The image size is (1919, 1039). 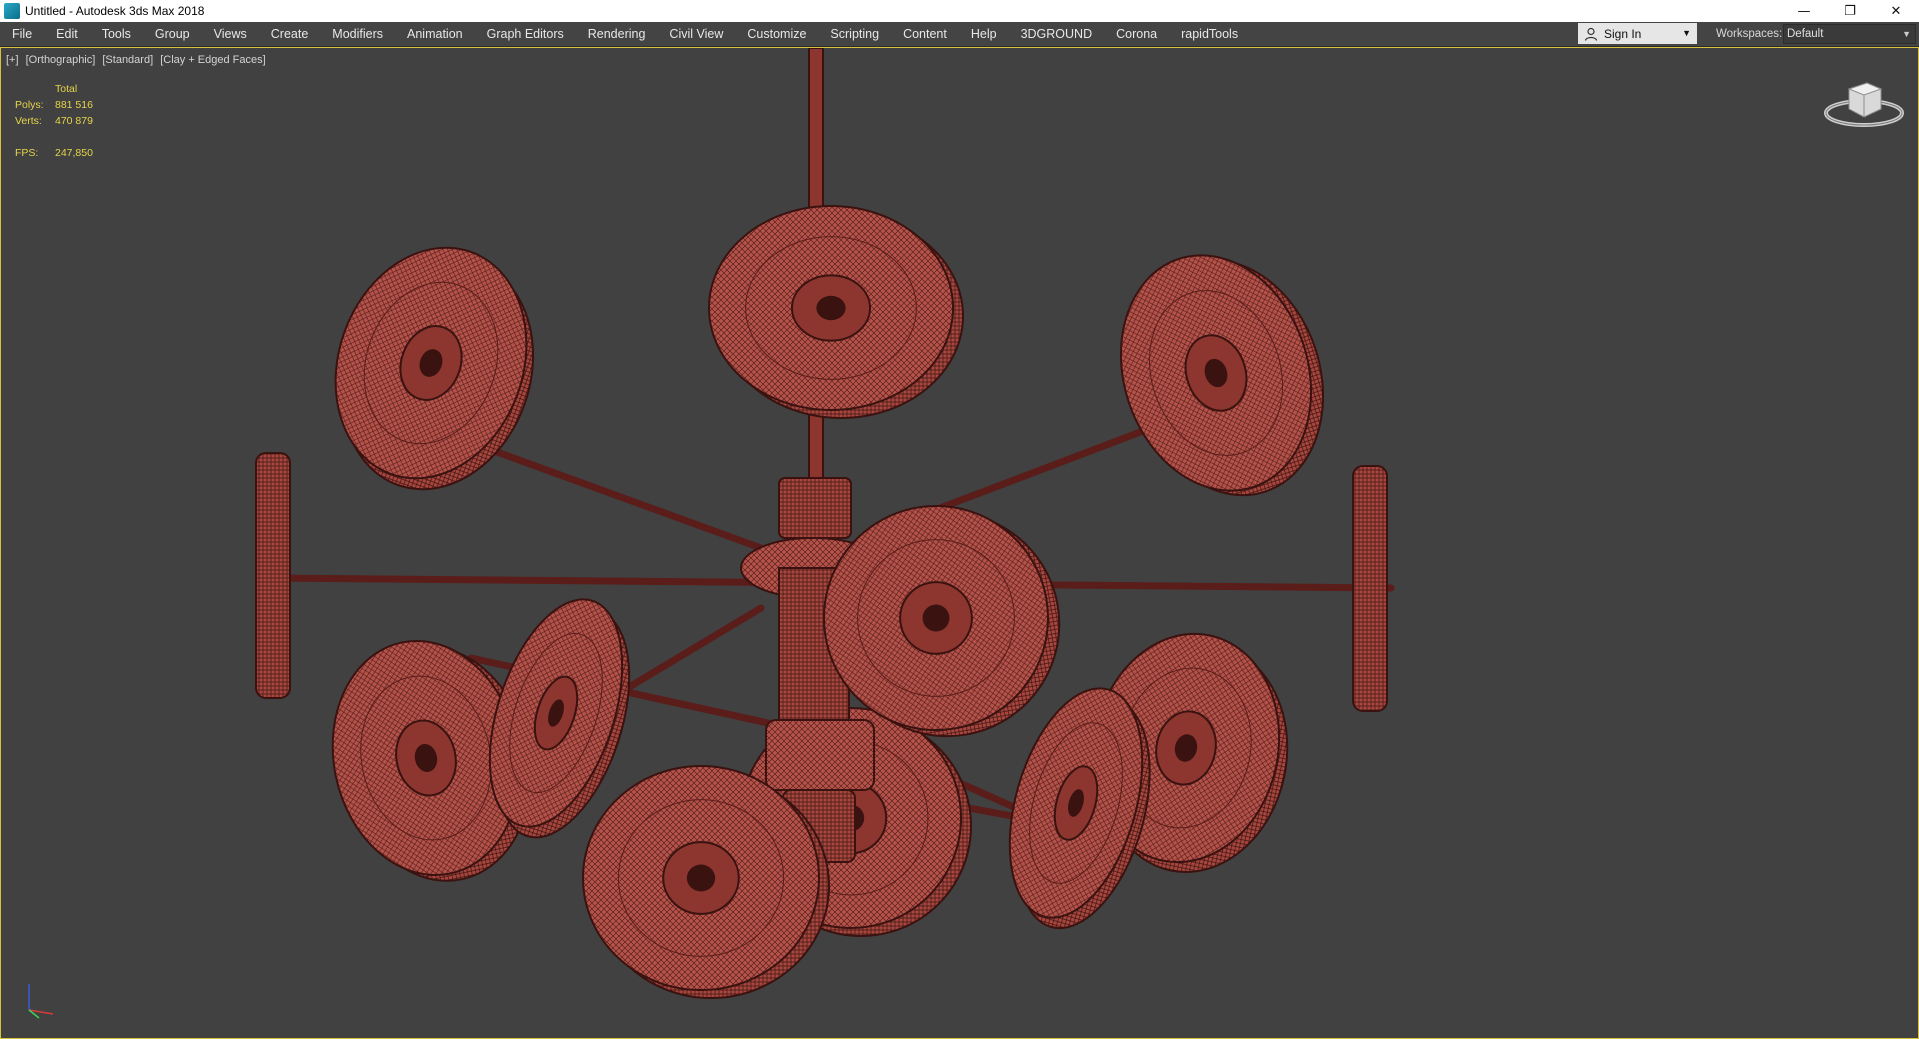 I want to click on menu-group: Group, so click(x=172, y=34).